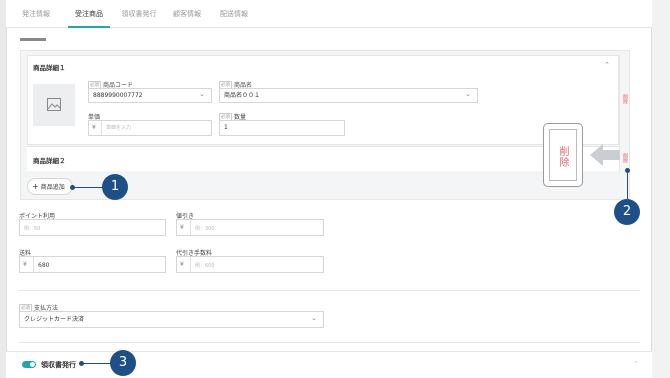  What do you see at coordinates (44, 265) in the screenshot?
I see `shipping-value: 680` at bounding box center [44, 265].